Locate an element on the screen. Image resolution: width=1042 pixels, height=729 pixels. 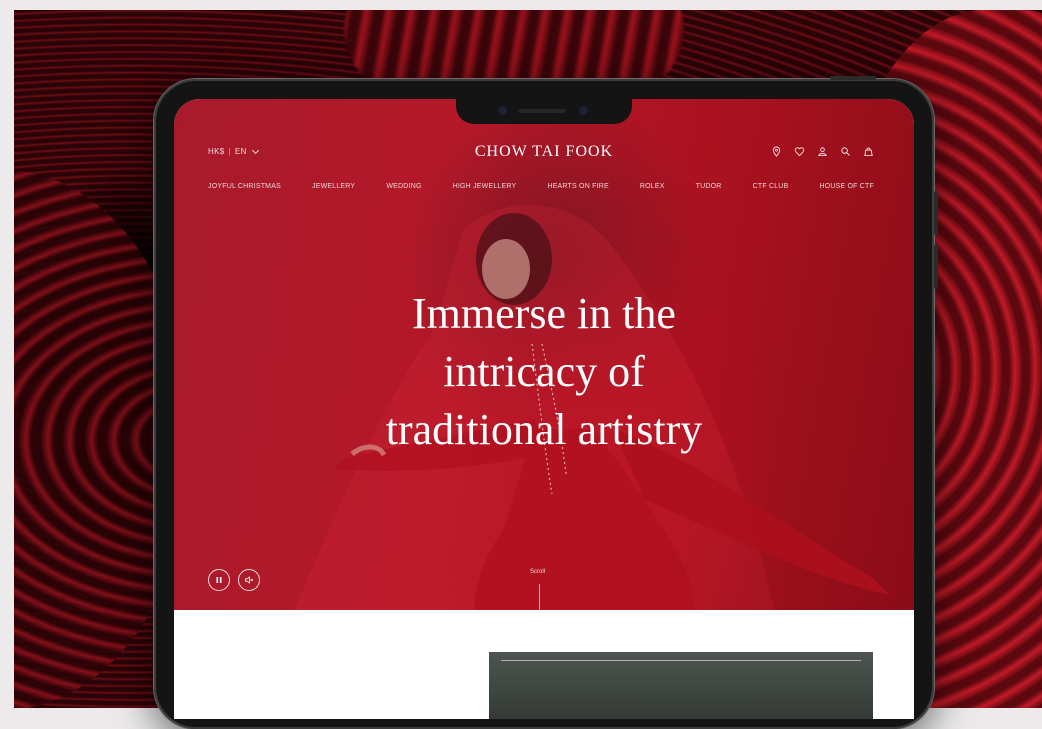
headline-line-3: traditional artistry is located at coordinates (544, 429).